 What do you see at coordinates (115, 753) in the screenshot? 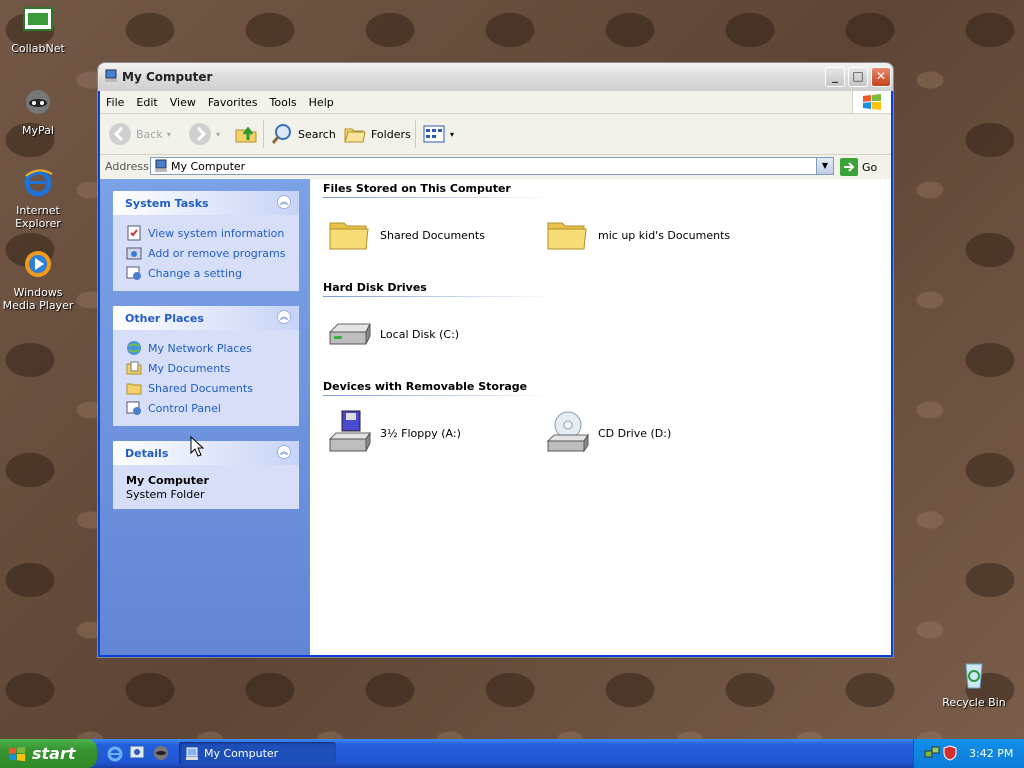
I see `quicklaunch-ie-icon` at bounding box center [115, 753].